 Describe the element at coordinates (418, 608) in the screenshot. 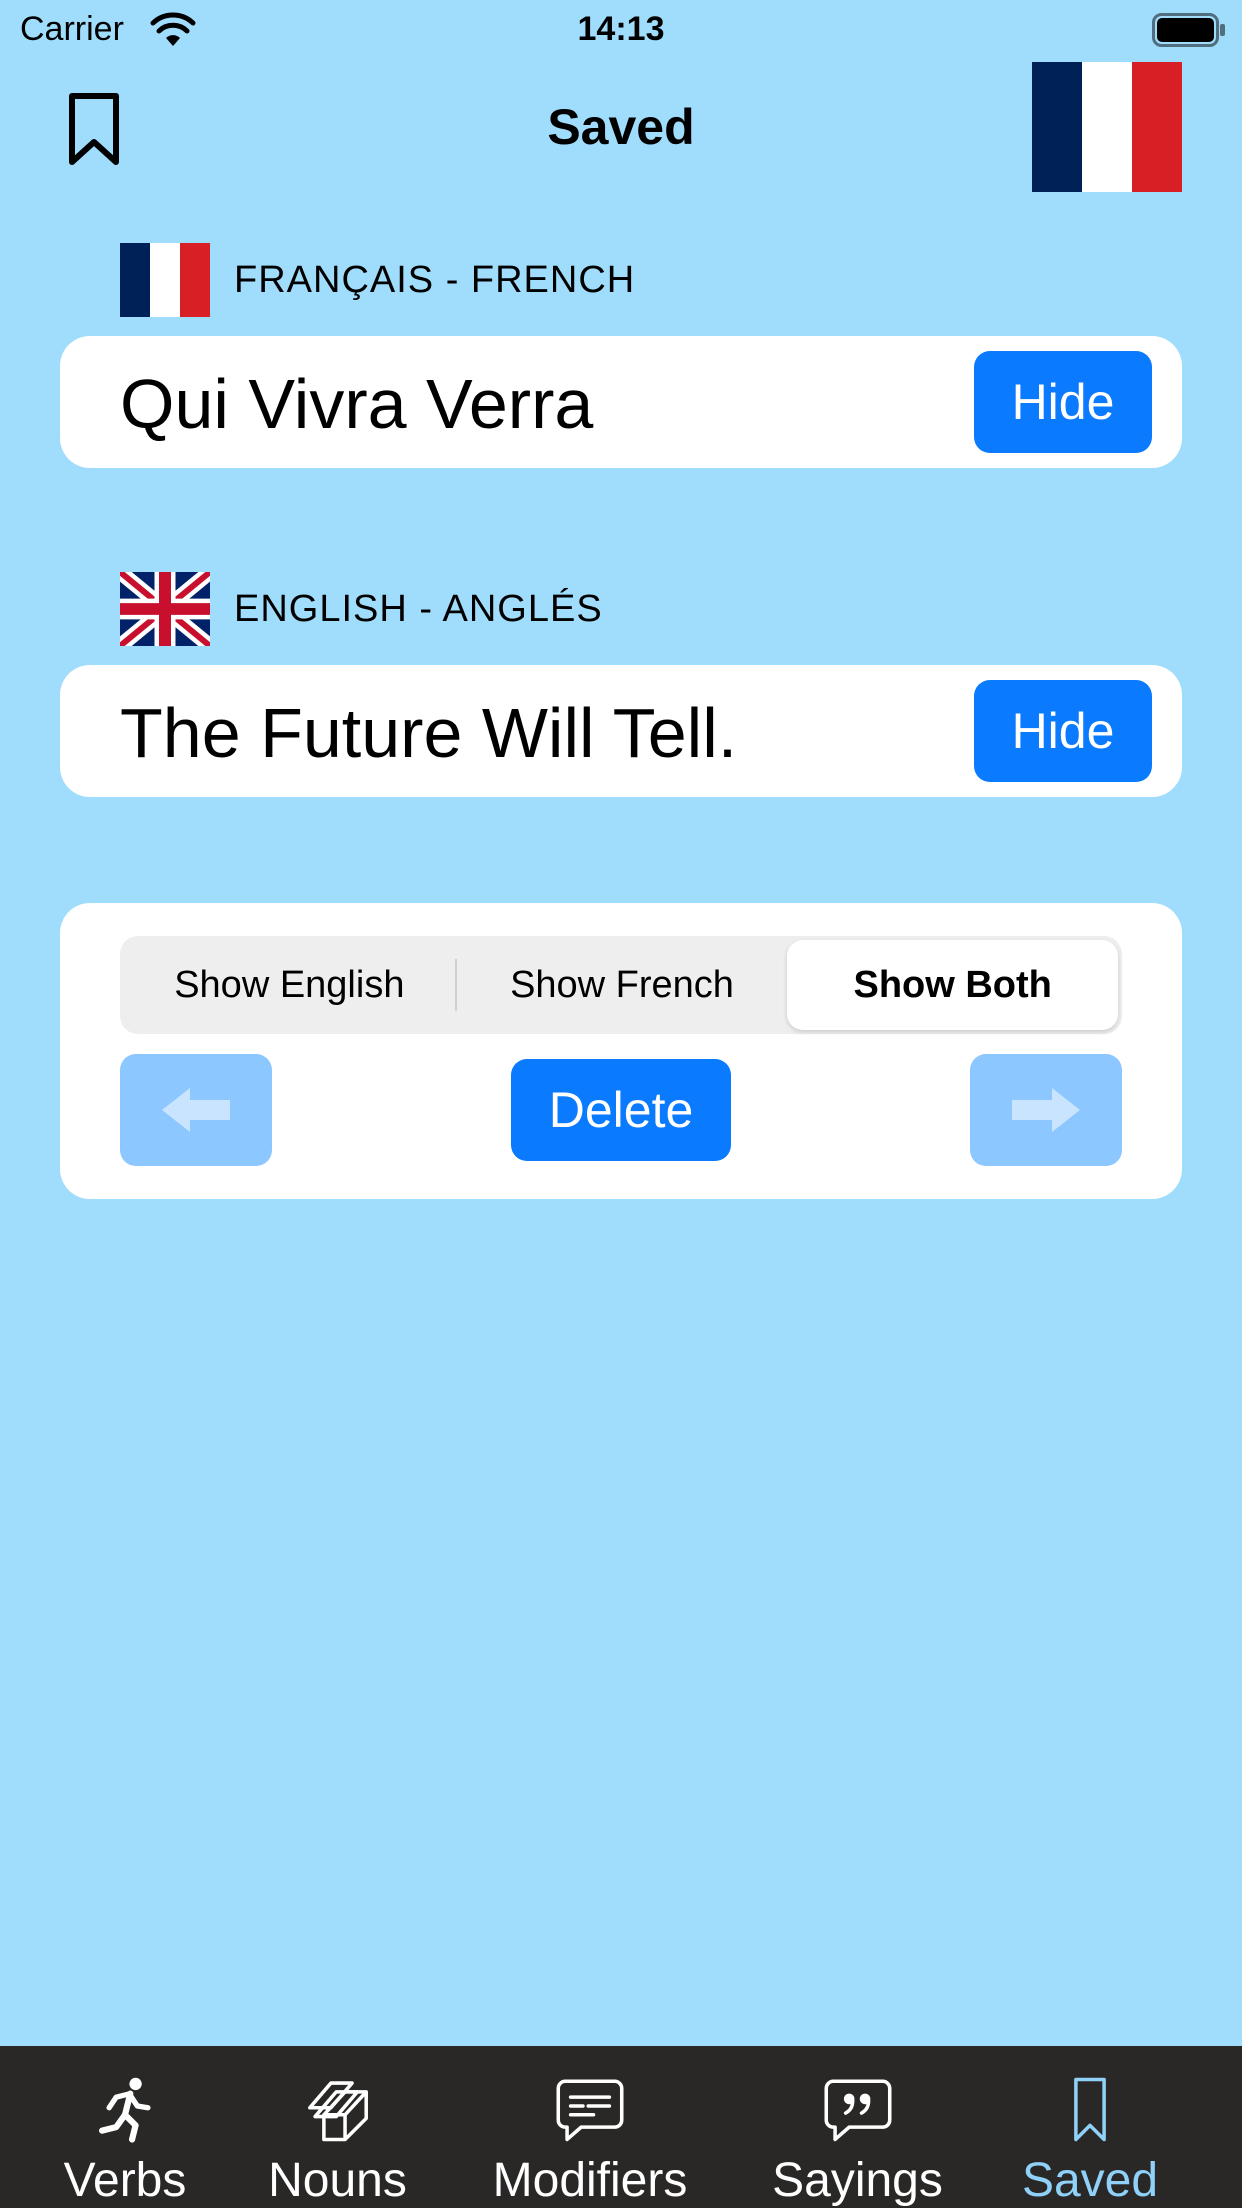

I see `english-language-label: ENGLISH - ANGLÉS` at that location.